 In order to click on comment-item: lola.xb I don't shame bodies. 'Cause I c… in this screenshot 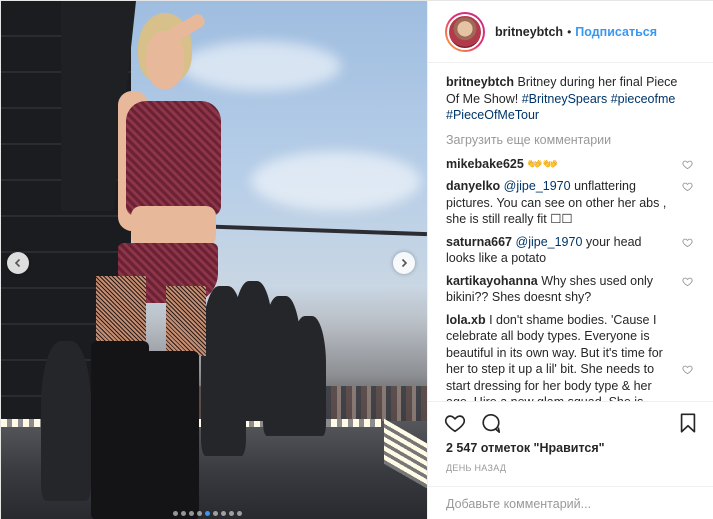, I will do `click(572, 356)`.